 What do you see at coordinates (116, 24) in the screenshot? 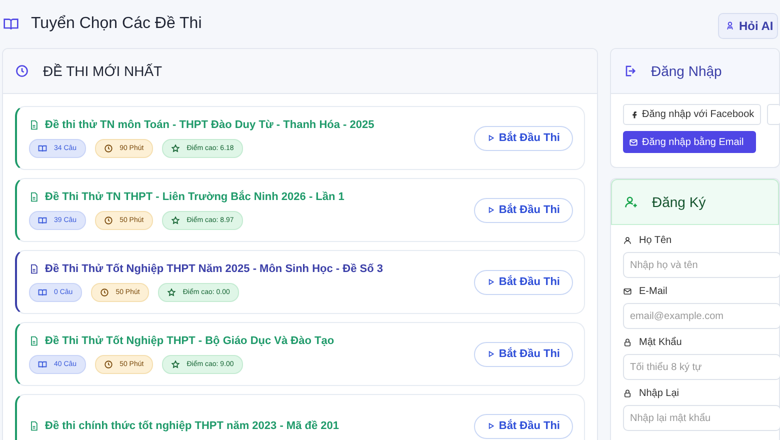
I see `page-title: Tuyển Chọn Các Đề Thi` at bounding box center [116, 24].